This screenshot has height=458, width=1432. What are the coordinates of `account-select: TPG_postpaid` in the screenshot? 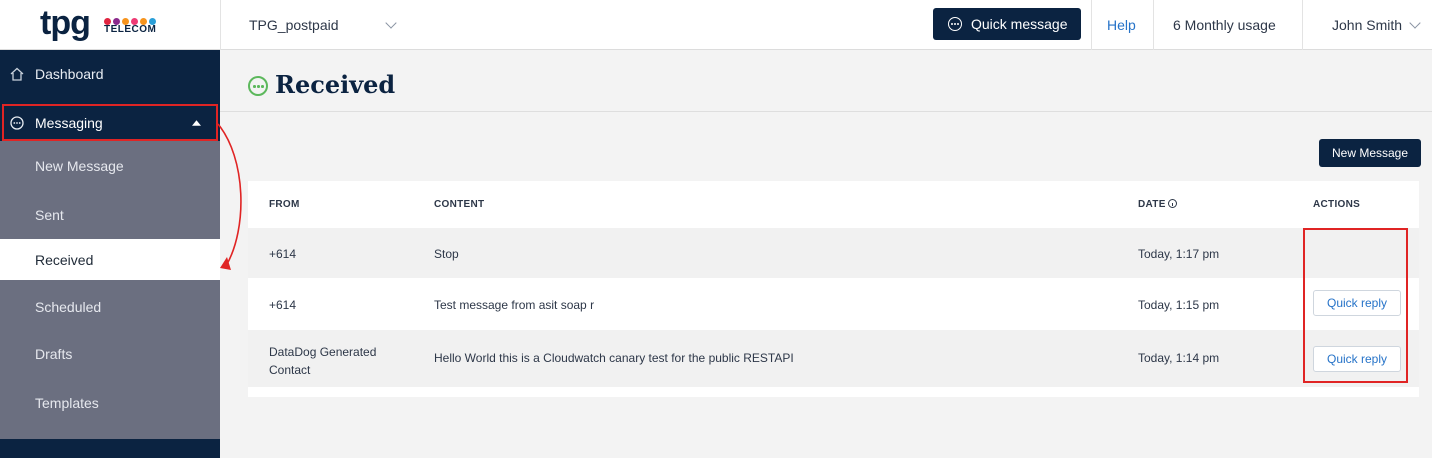 It's located at (320, 25).